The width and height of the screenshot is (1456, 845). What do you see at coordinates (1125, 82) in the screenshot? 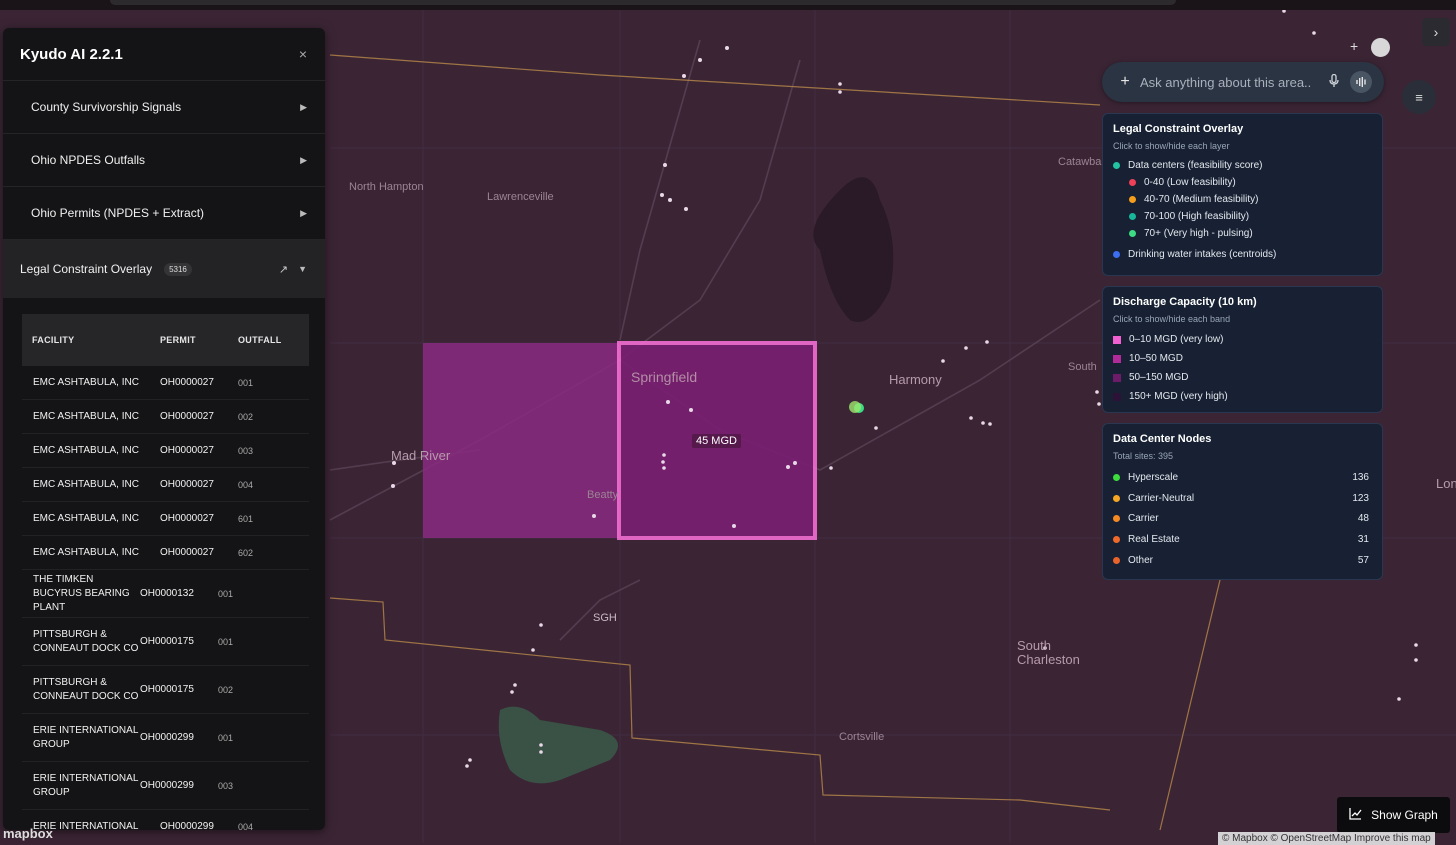
I see `add-icon: +` at bounding box center [1125, 82].